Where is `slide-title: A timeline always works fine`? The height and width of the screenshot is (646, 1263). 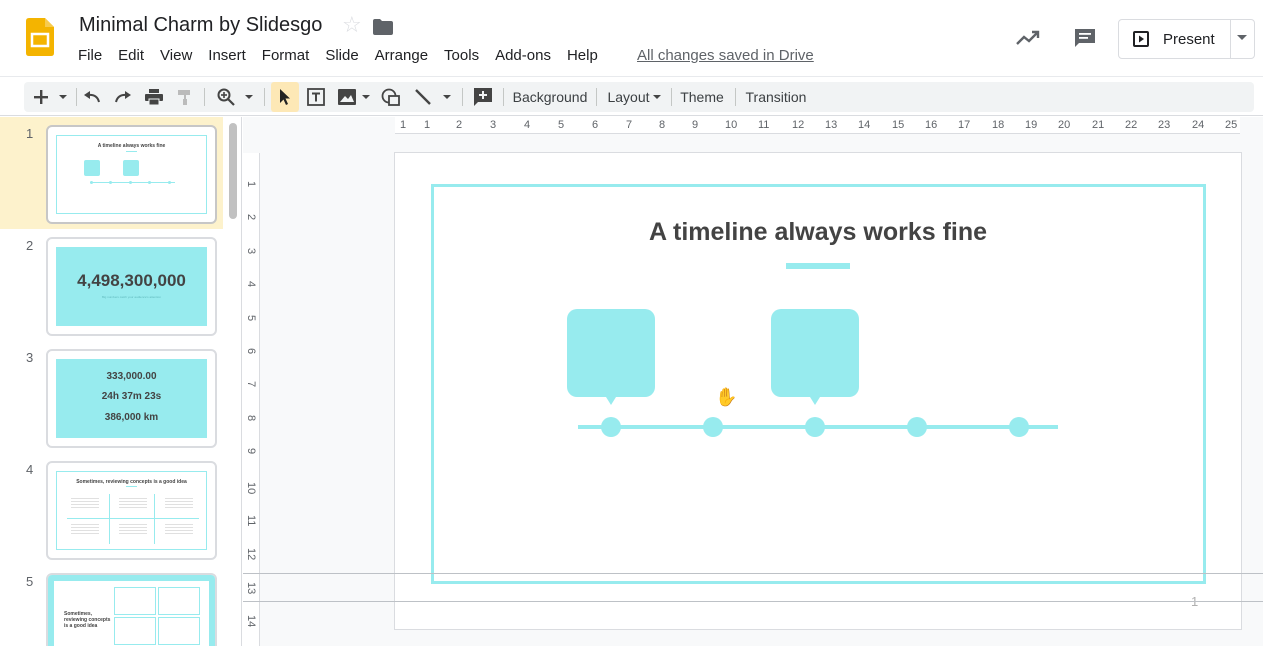
slide-title: A timeline always works fine is located at coordinates (818, 232).